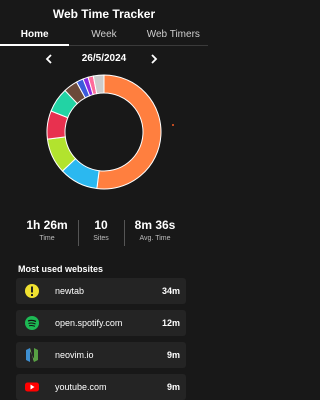 The height and width of the screenshot is (400, 320). I want to click on youtube-icon, so click(32, 387).